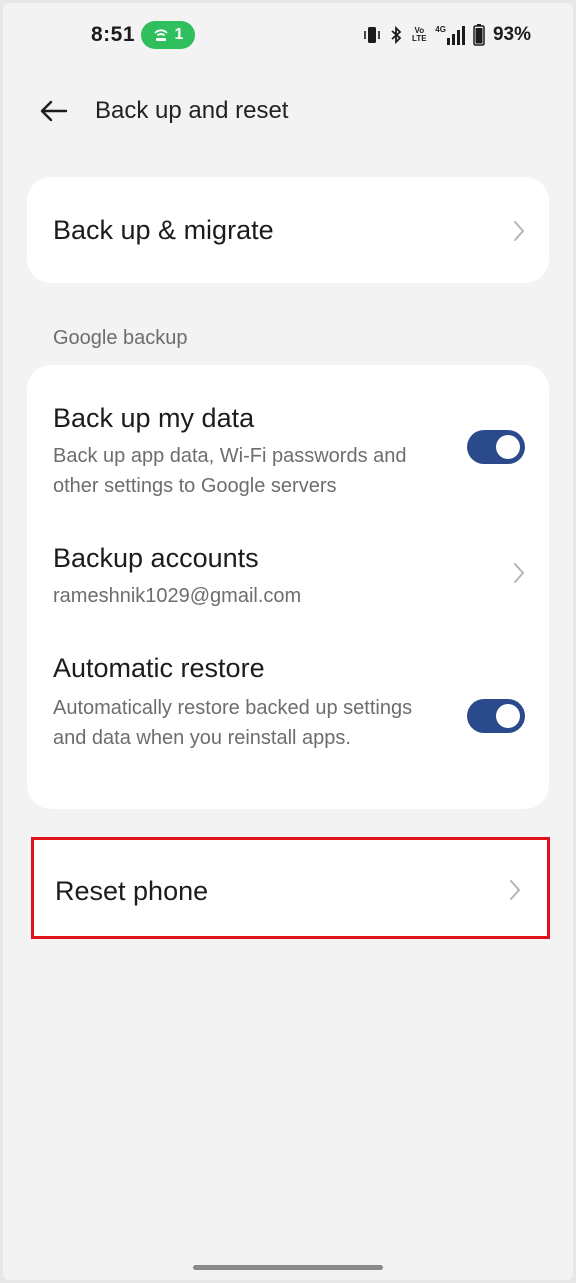  I want to click on back-up-migrate-title: Back up & migrate, so click(163, 230).